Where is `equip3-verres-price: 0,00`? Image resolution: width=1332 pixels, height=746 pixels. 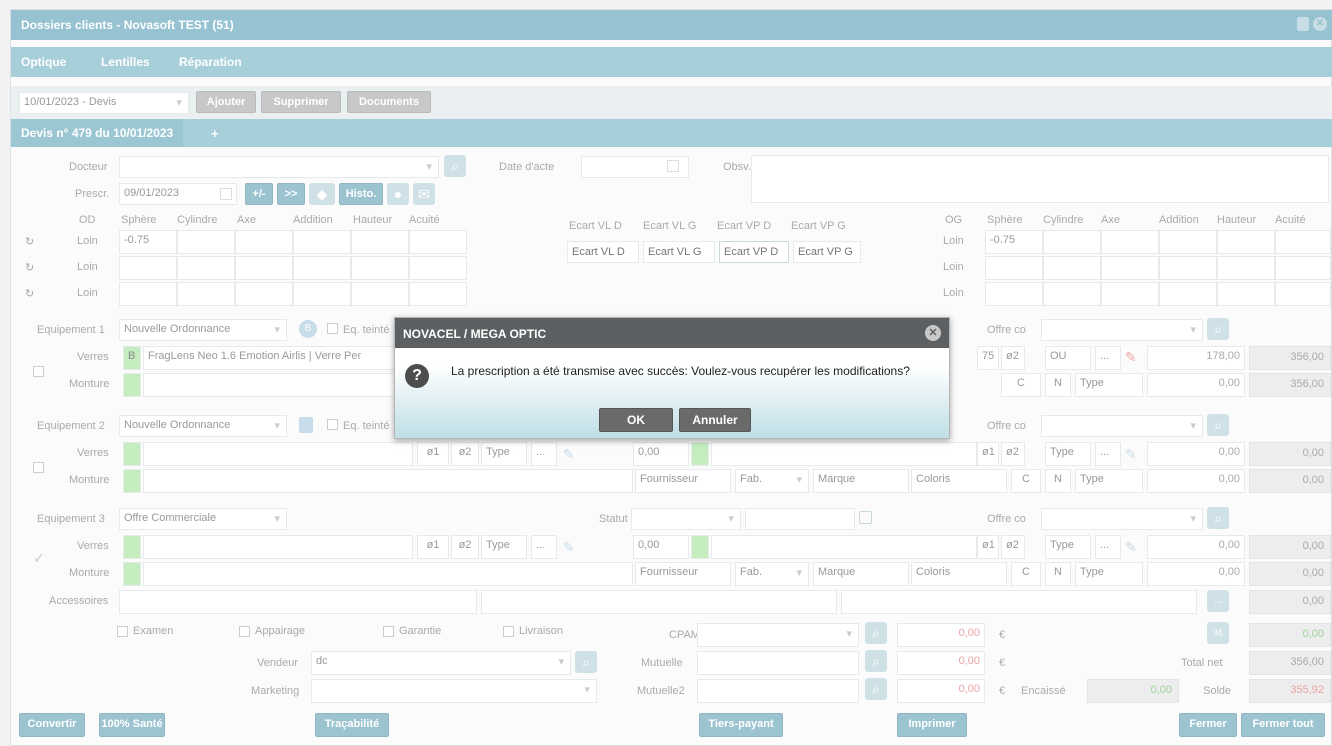 equip3-verres-price: 0,00 is located at coordinates (1196, 547).